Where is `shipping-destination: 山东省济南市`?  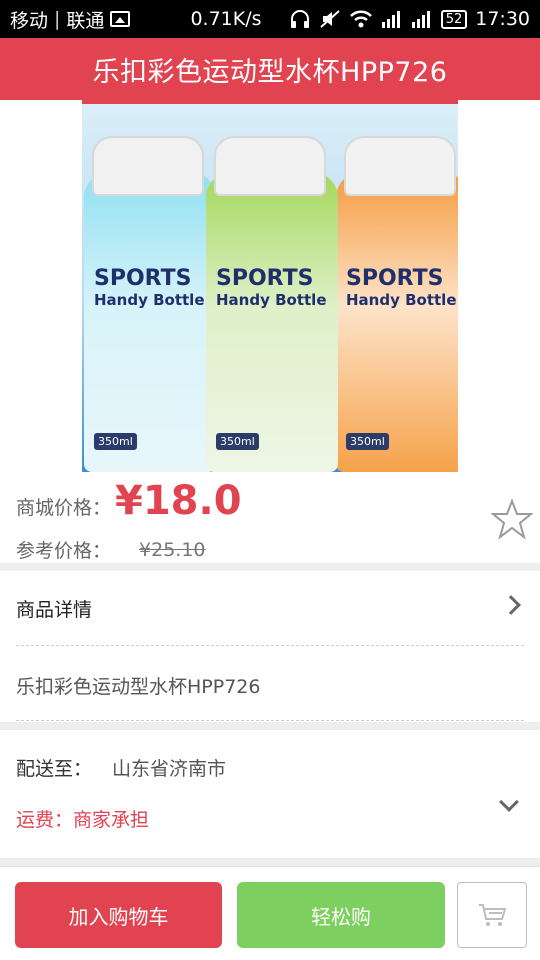 shipping-destination: 山东省济南市 is located at coordinates (169, 769).